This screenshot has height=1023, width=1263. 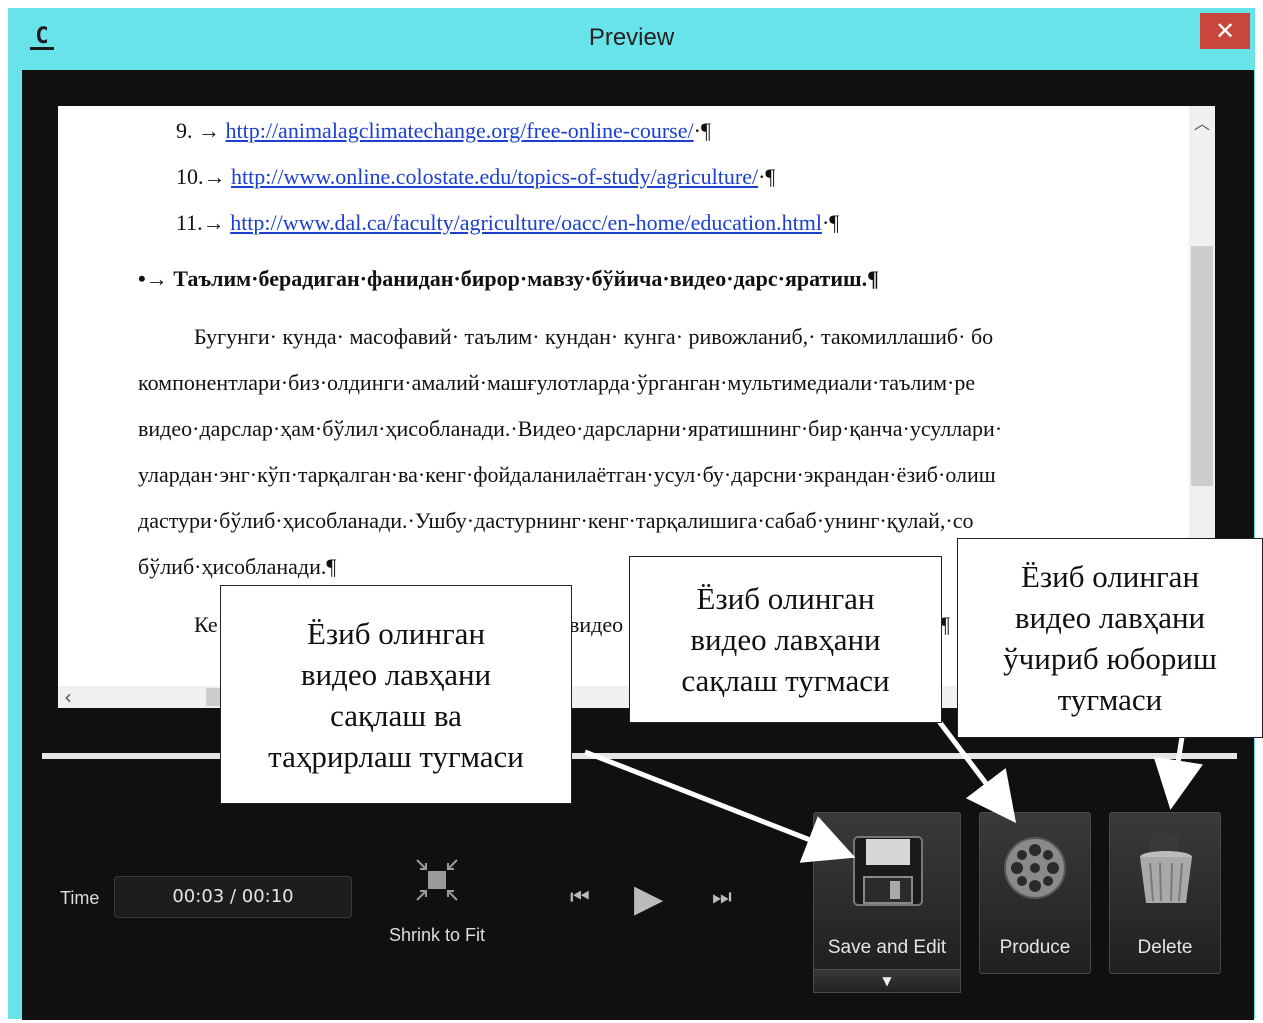 I want to click on shrink-to-fit-button: Shrink to Fit, so click(x=437, y=903).